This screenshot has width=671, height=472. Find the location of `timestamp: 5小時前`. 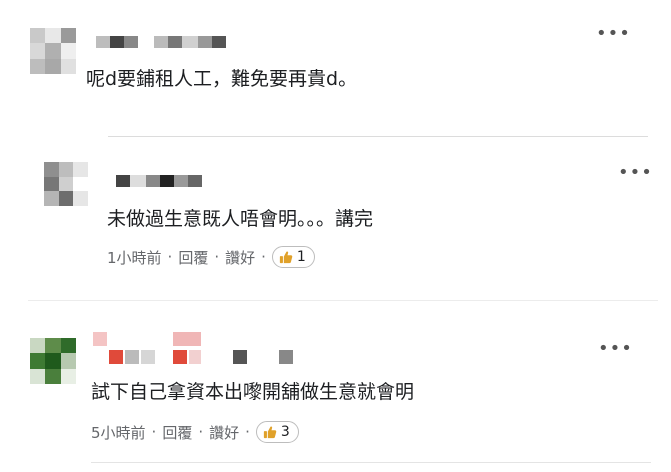

timestamp: 5小時前 is located at coordinates (118, 432).